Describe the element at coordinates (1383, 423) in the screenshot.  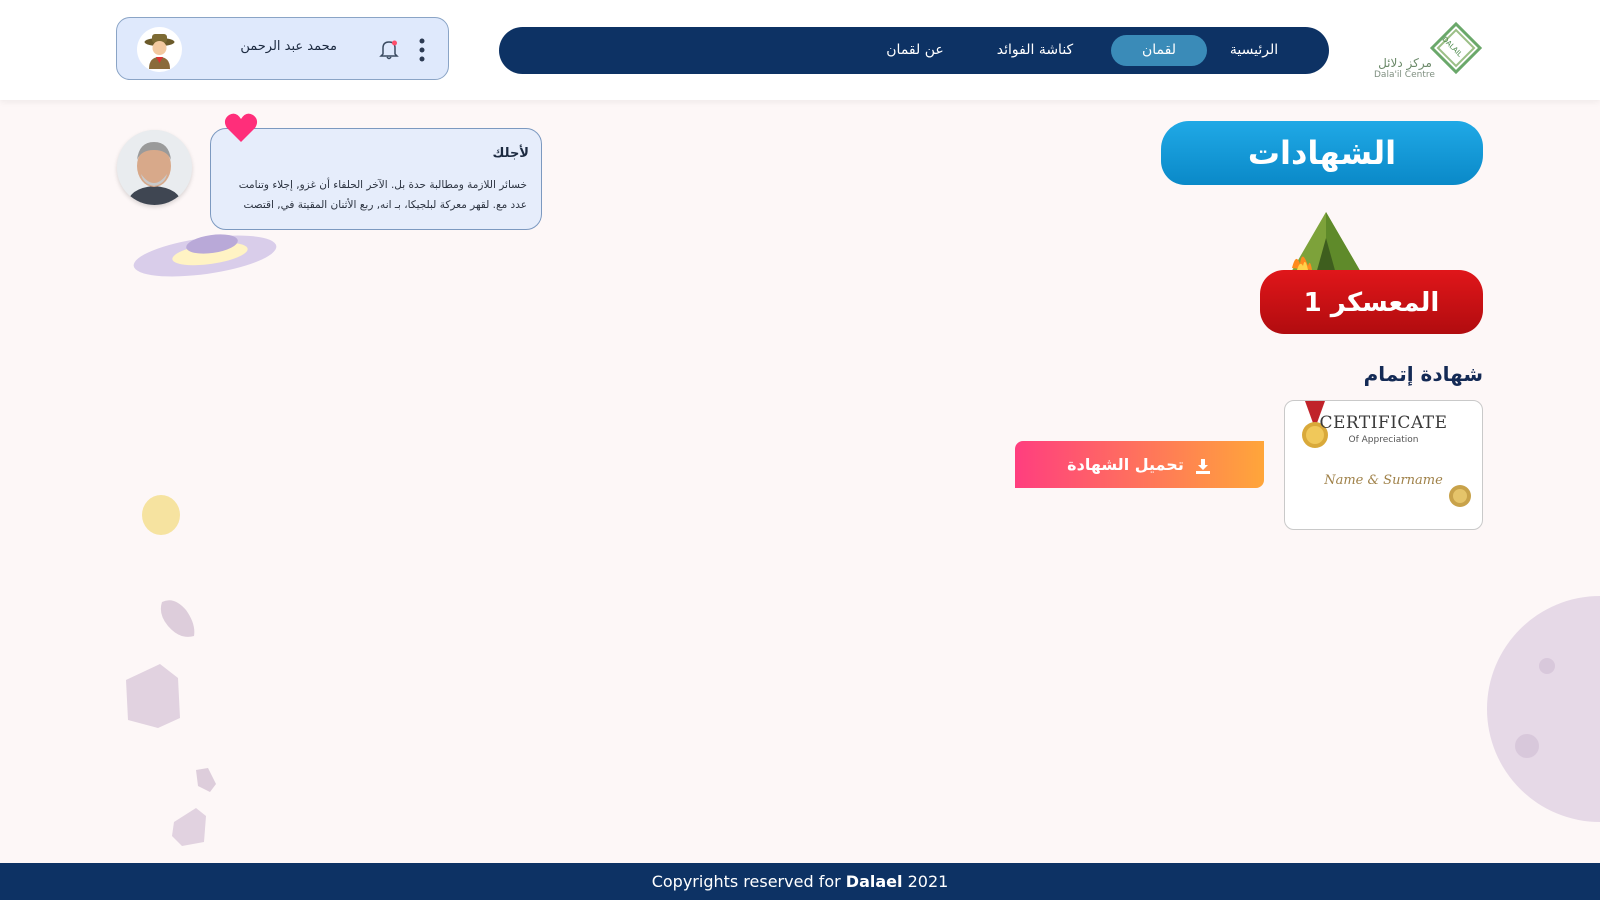
I see `certificate-thumb-title: CERTIFICATE` at that location.